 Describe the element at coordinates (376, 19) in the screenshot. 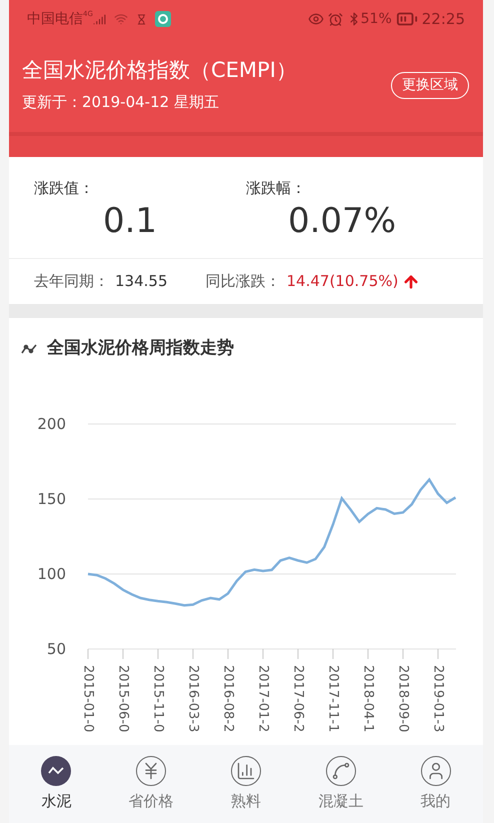

I see `battery-level: 51%` at that location.